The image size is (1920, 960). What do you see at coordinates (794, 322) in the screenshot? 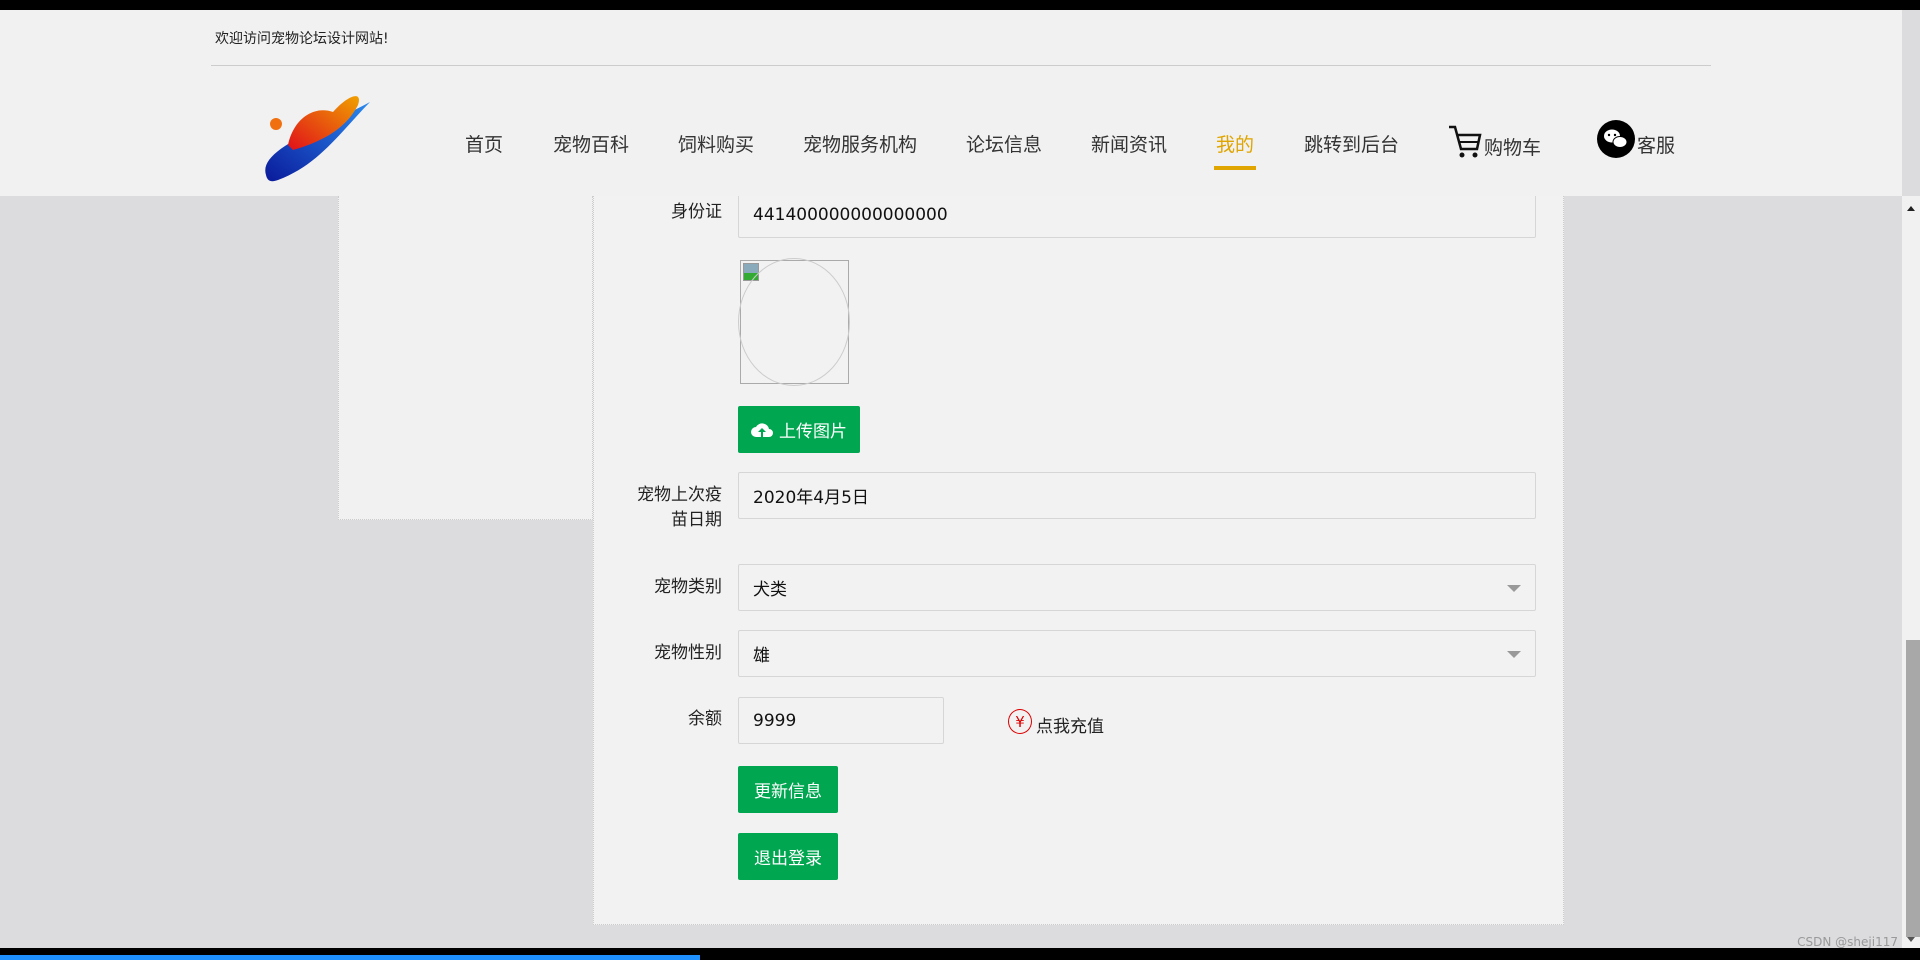
I see `pet-image-preview` at bounding box center [794, 322].